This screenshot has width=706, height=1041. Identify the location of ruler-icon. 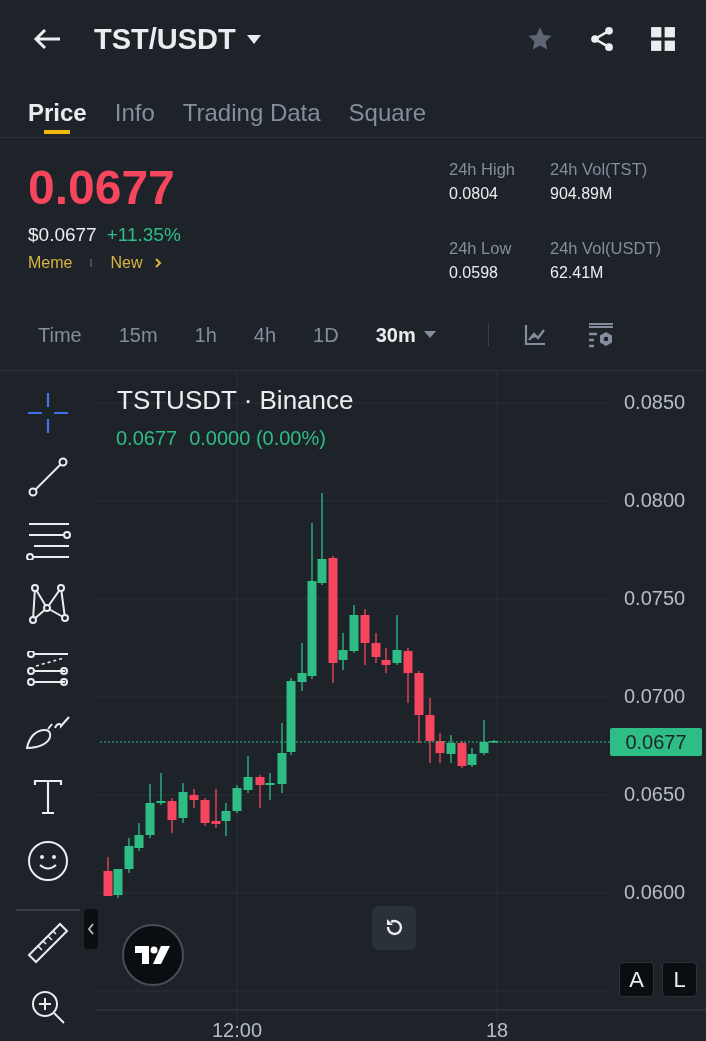
(48, 943).